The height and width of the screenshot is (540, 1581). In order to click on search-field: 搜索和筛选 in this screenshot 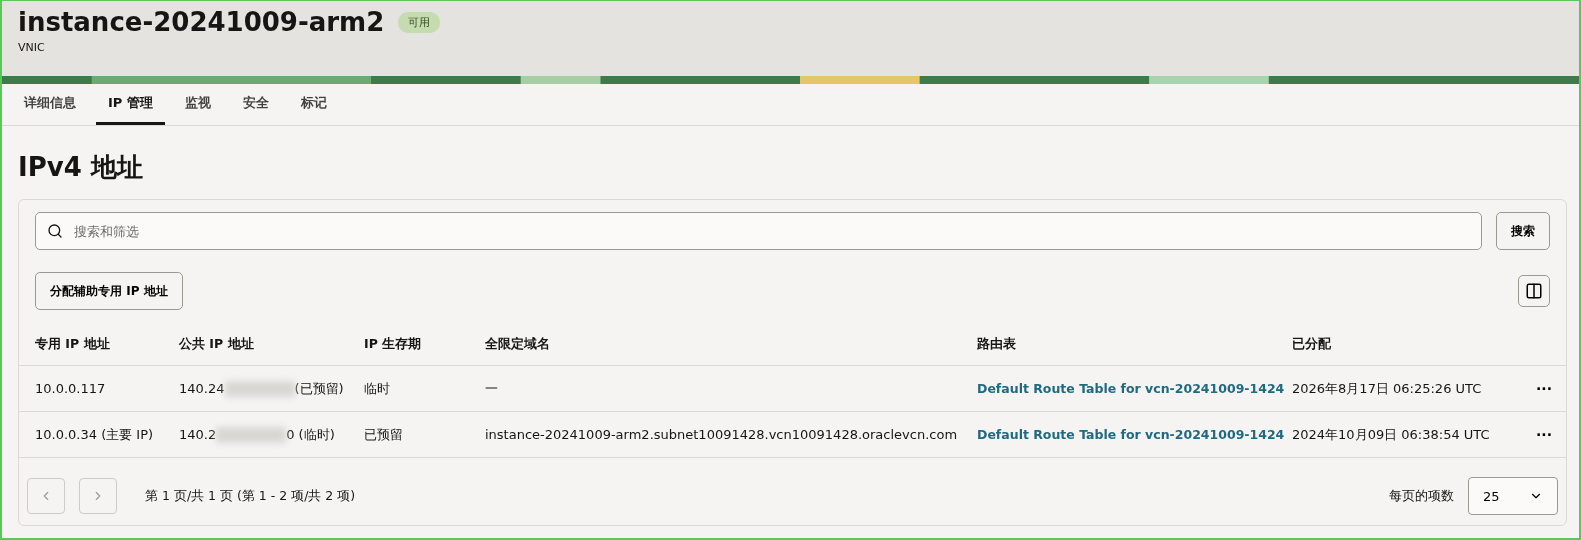, I will do `click(758, 231)`.